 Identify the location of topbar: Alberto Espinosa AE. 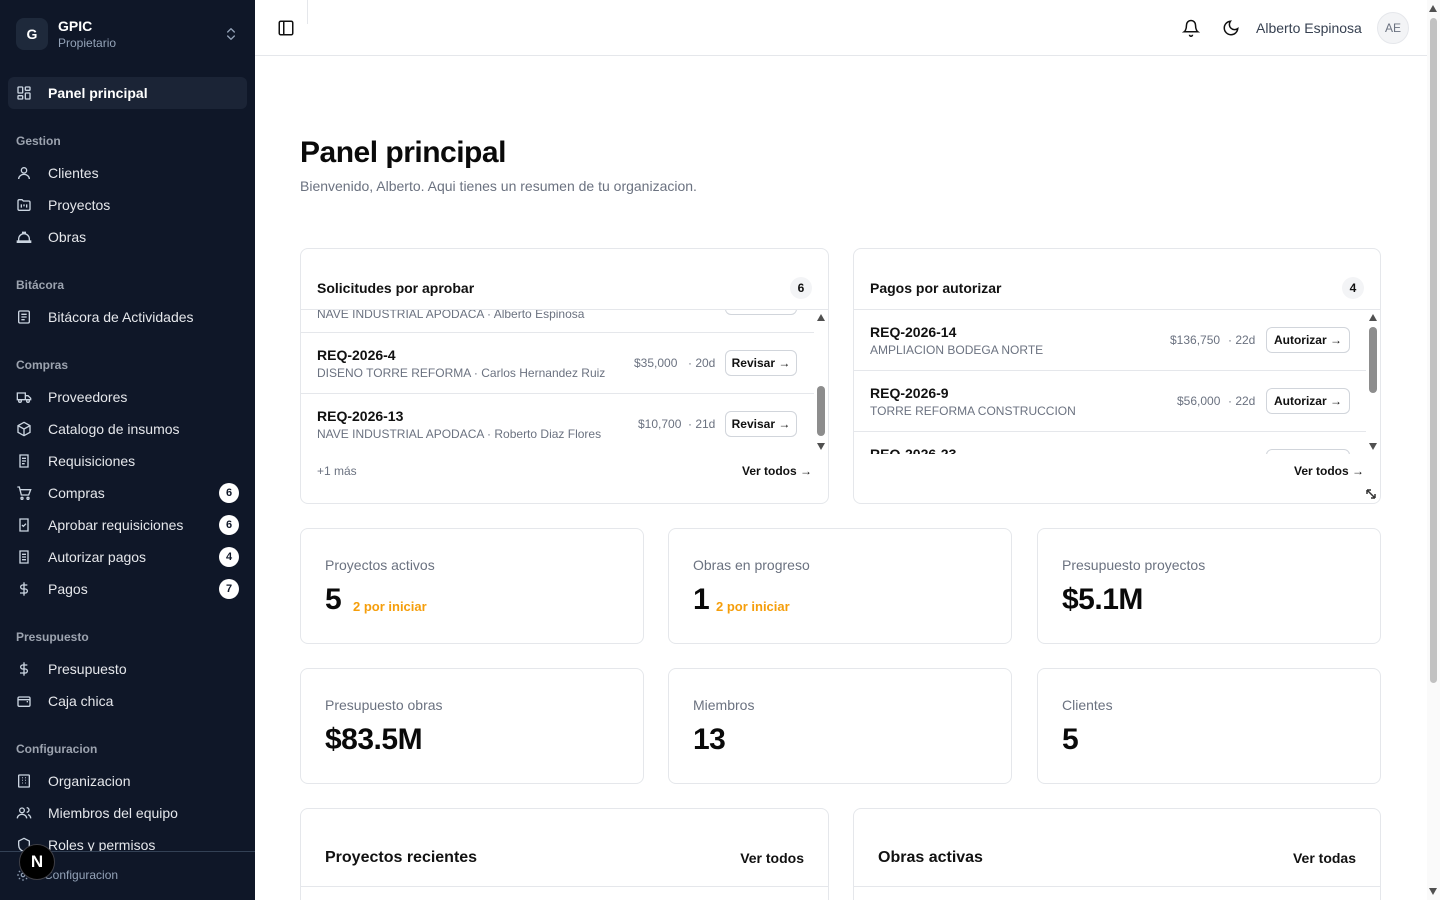
(841, 28).